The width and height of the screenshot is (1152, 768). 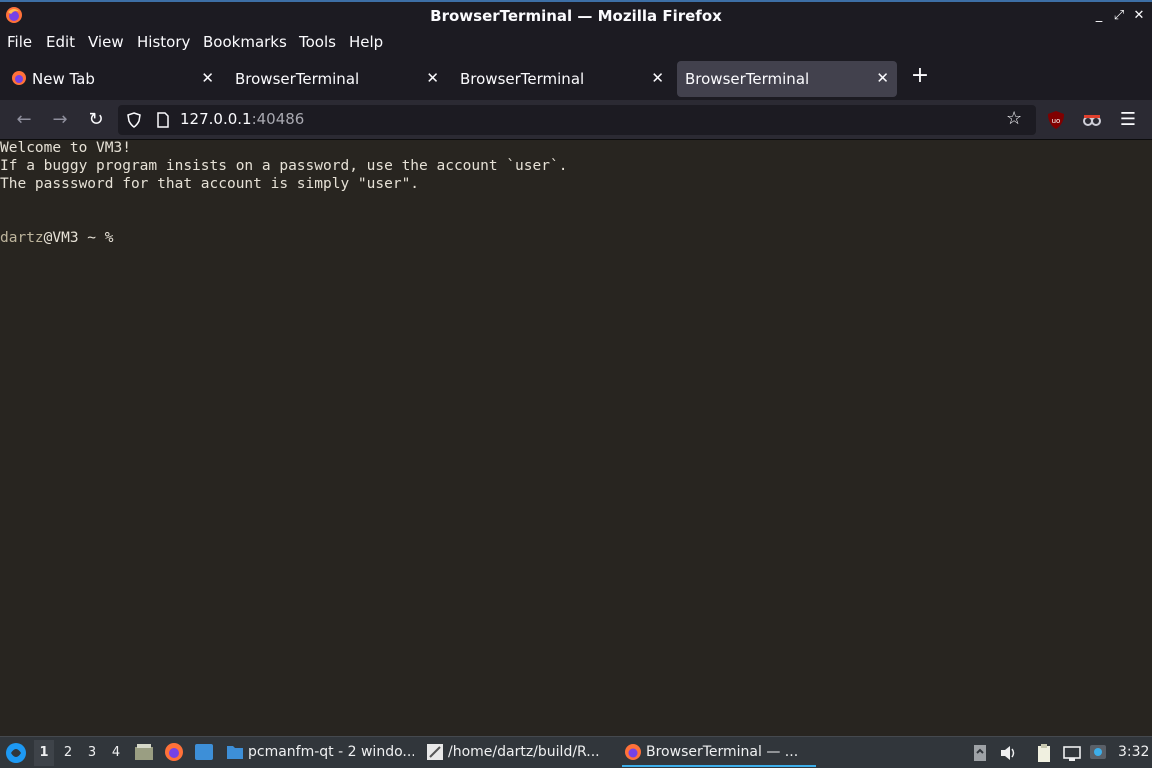 I want to click on window-title-bar: BrowserTerminal — Mozilla Firefox _ ⤢ ✕, so click(x=576, y=15).